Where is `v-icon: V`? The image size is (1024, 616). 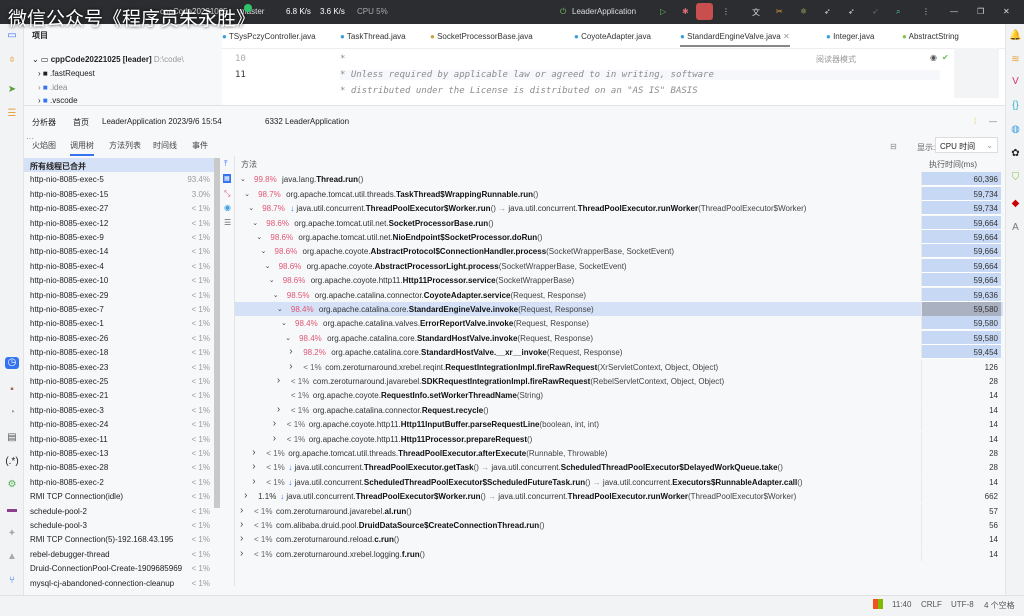 v-icon: V is located at coordinates (1015, 81).